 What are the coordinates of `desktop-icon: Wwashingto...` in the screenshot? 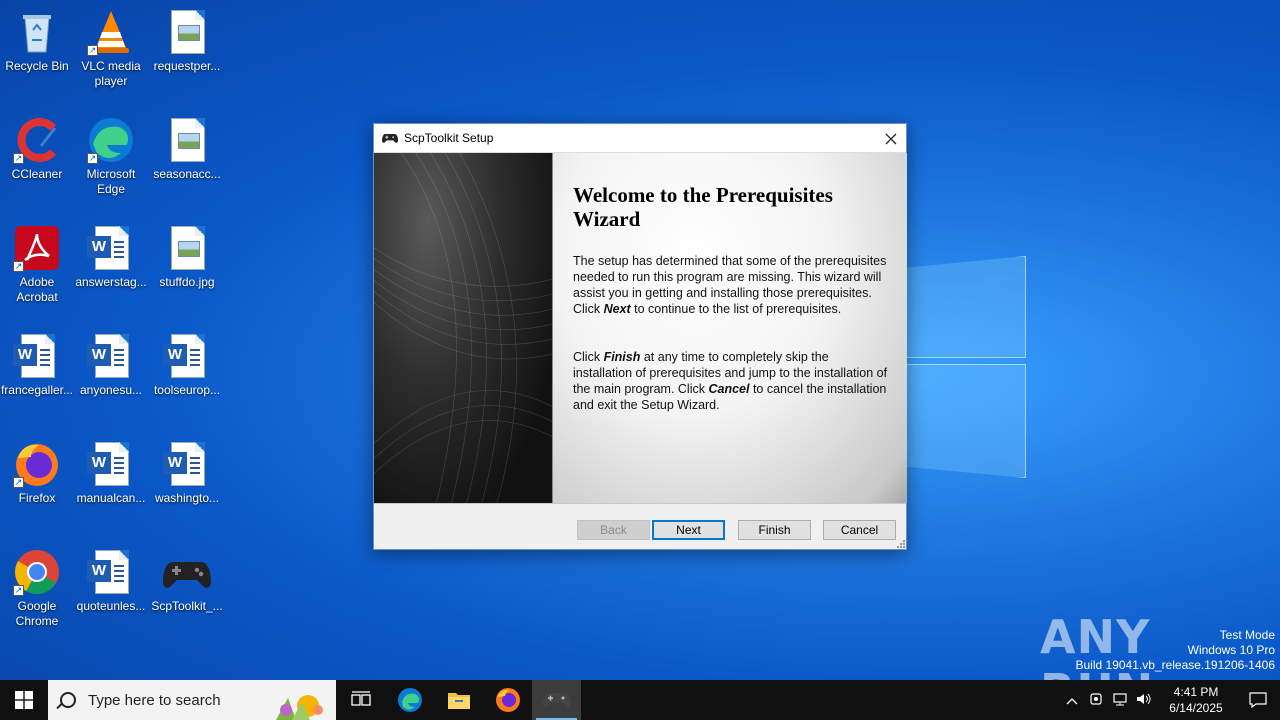 It's located at (187, 473).